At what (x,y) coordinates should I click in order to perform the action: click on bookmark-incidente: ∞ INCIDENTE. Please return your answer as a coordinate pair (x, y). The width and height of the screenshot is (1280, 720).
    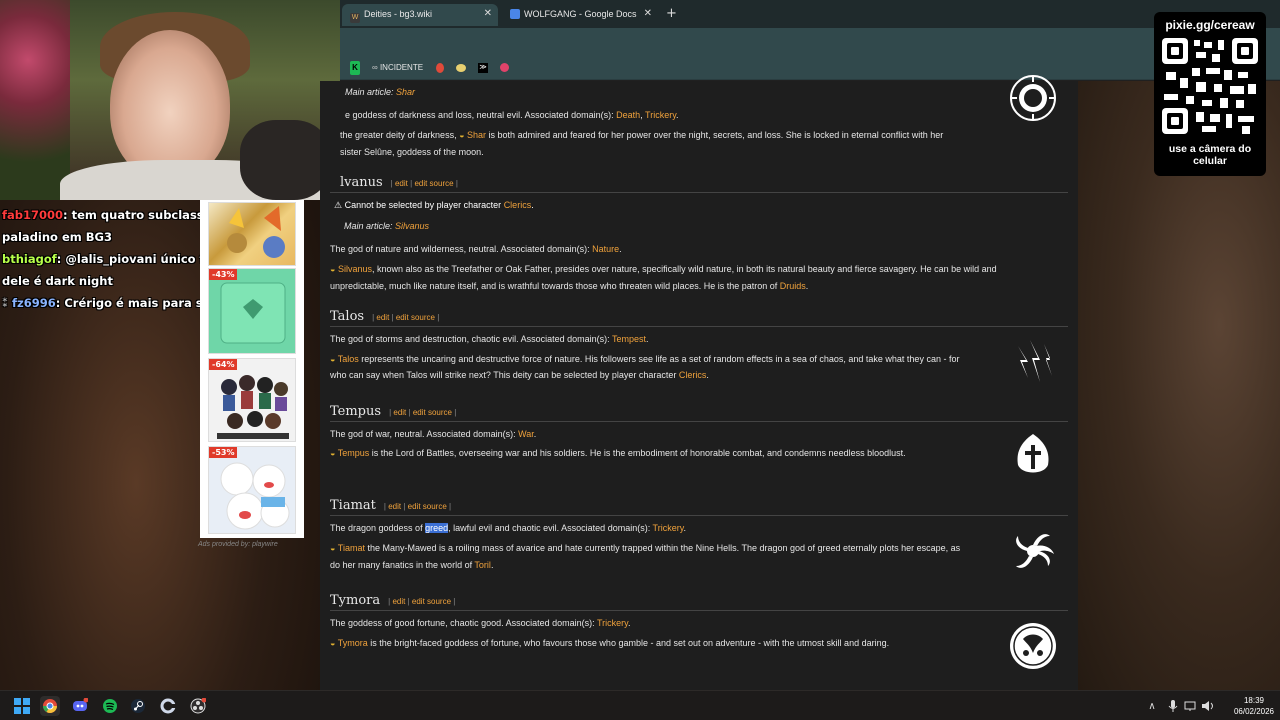
    Looking at the image, I should click on (397, 68).